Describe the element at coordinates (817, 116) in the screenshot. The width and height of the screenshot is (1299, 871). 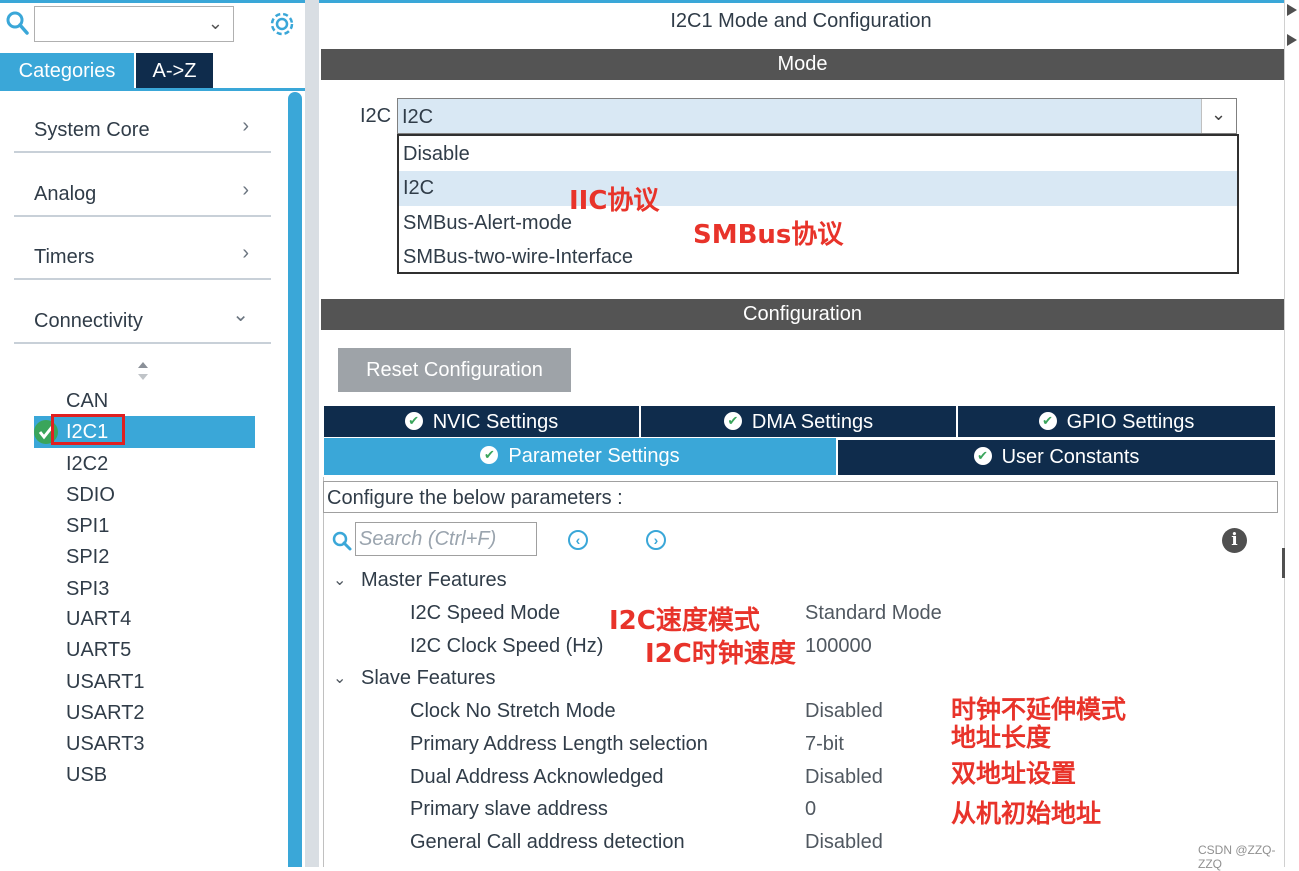
I see `i2c-mode-select: I2C ⌄` at that location.